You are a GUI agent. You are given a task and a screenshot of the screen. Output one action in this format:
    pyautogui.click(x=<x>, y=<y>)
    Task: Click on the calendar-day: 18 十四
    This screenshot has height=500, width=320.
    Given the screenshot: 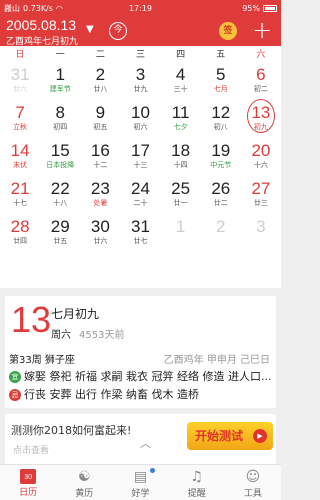 What is the action you would take?
    pyautogui.click(x=181, y=155)
    